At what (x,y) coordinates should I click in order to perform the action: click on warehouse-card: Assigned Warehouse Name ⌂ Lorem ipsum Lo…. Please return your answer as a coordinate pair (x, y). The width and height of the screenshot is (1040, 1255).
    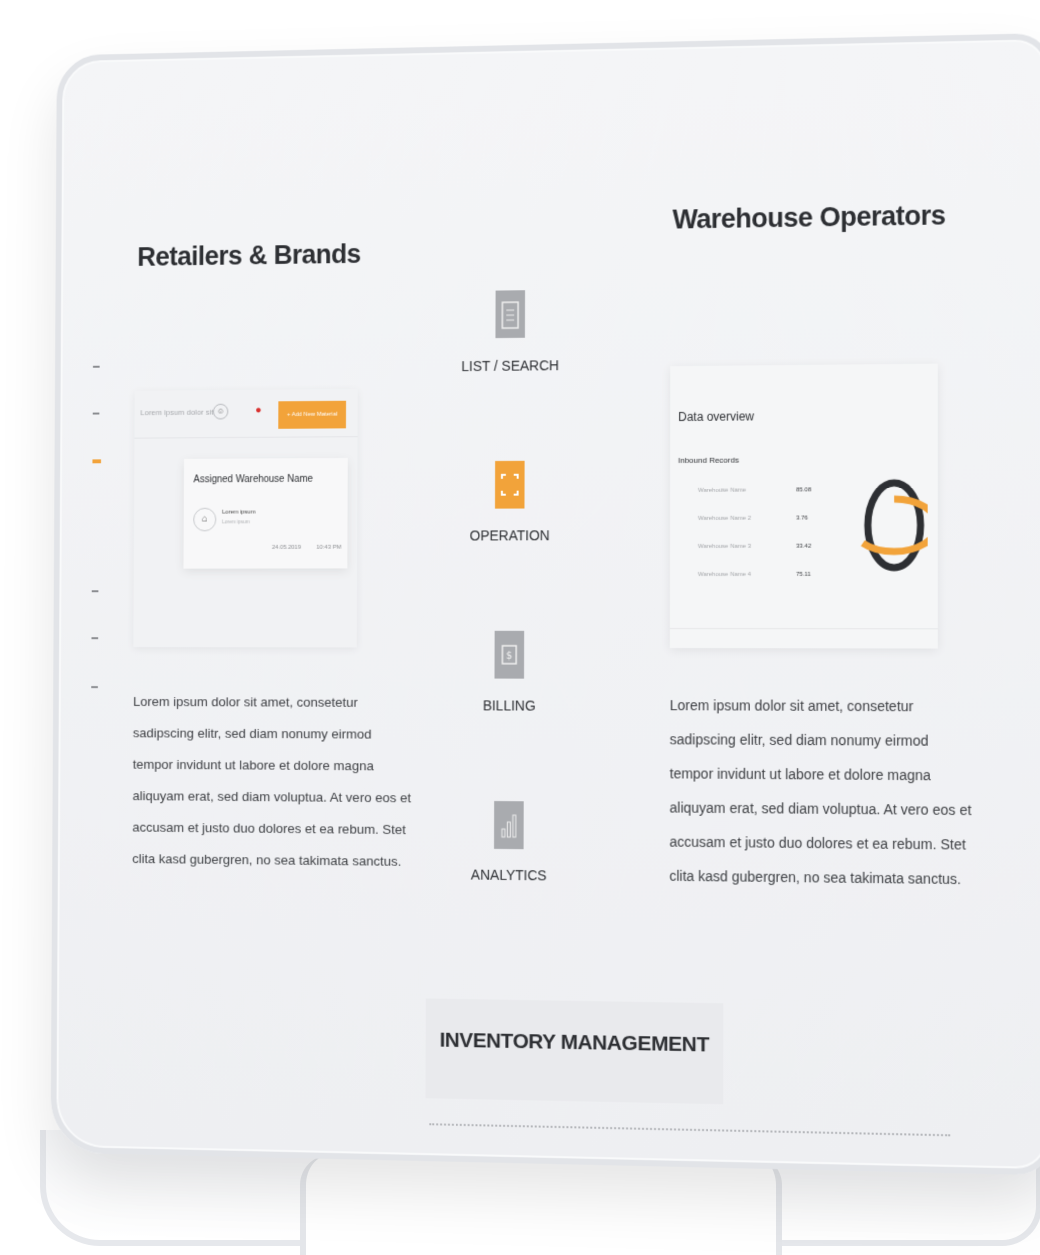
    Looking at the image, I should click on (265, 513).